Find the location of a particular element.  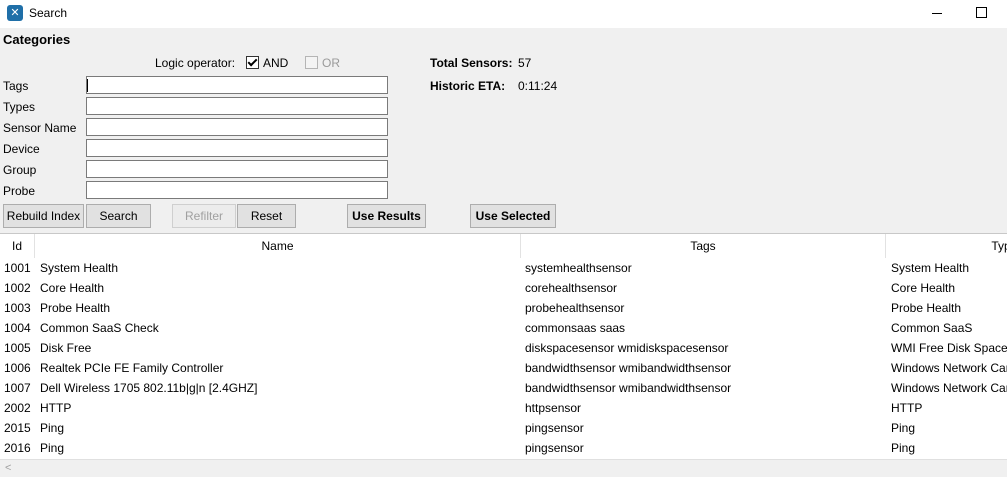

table-row: 2002 HTTP httpsensor HTTP is located at coordinates (503, 408).